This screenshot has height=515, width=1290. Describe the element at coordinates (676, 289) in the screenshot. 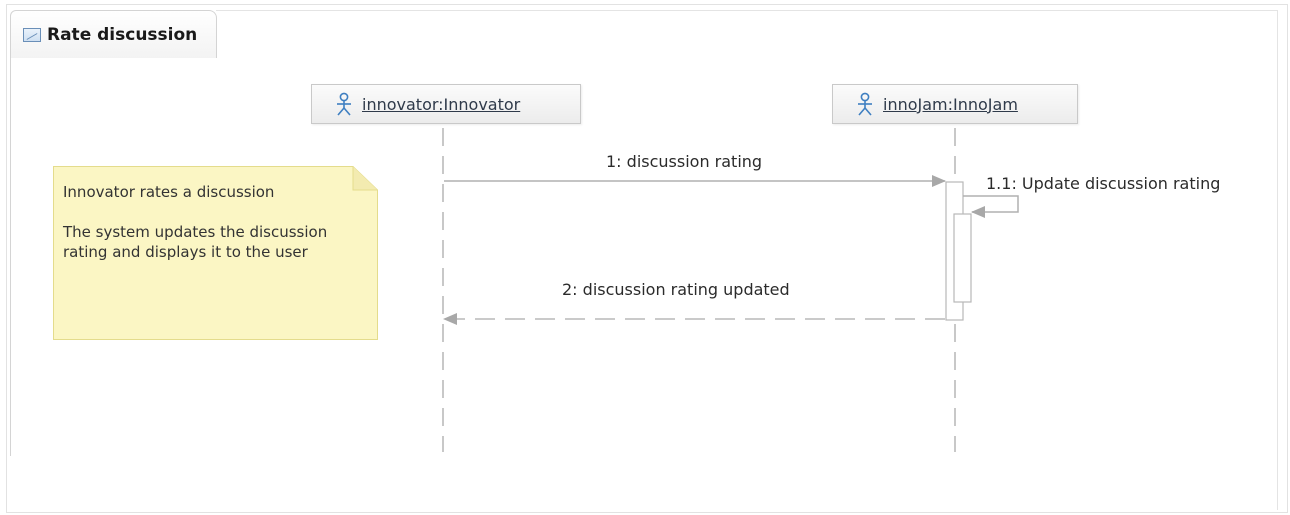

I see `message-2-label: 2: discussion rating updated` at that location.